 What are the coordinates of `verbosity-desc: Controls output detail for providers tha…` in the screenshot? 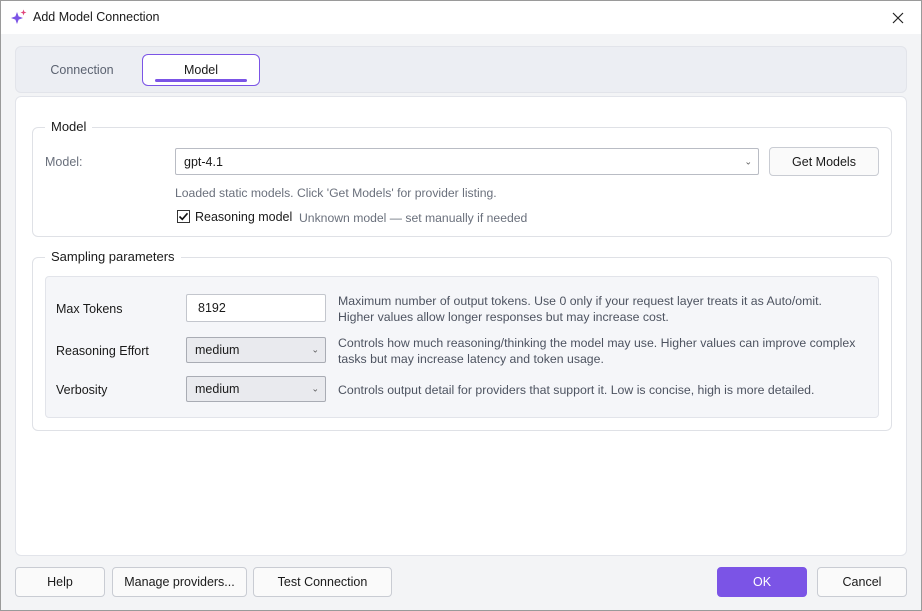 It's located at (576, 390).